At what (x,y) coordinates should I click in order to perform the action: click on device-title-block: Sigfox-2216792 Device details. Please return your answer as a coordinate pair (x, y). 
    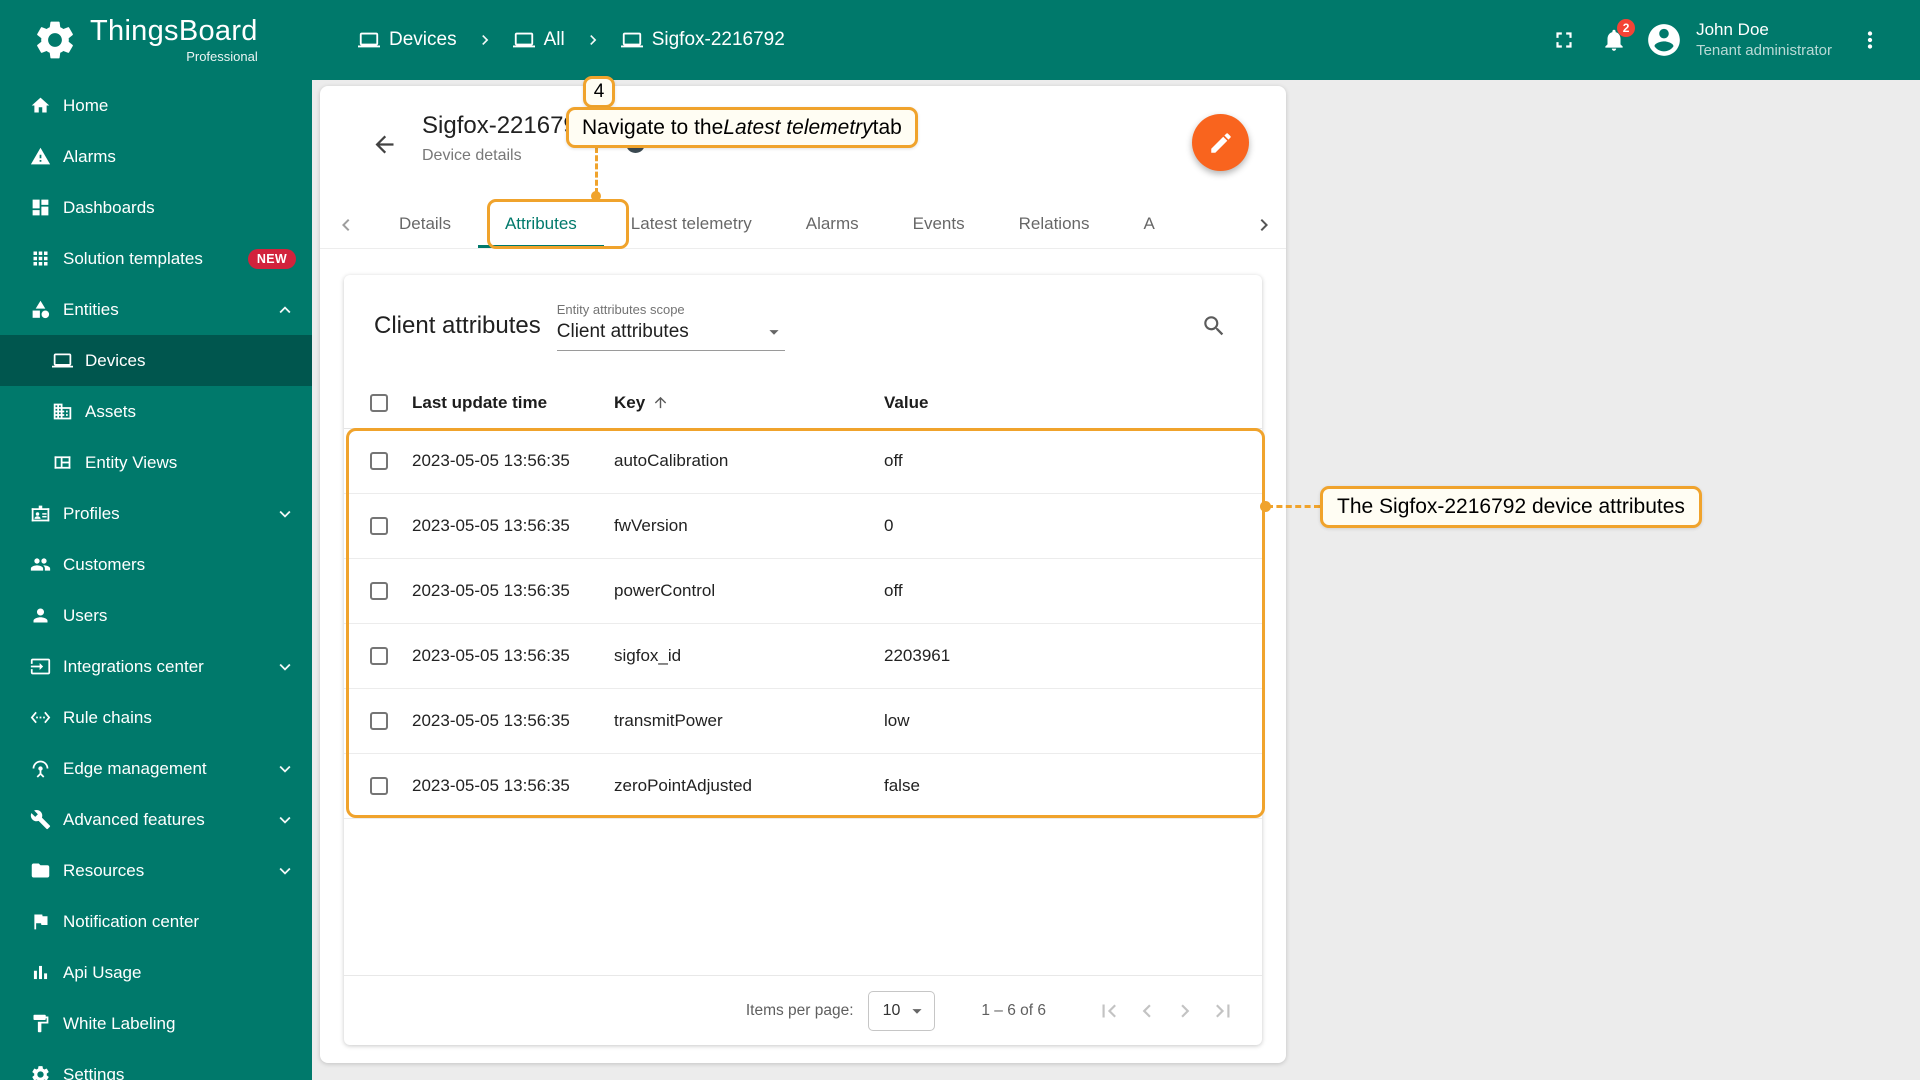
    Looking at the image, I should click on (506, 138).